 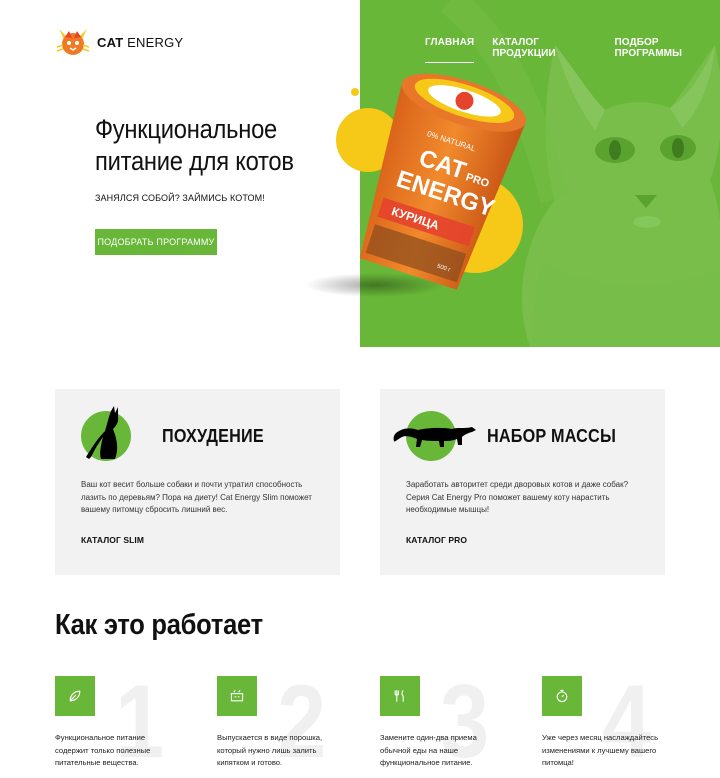 What do you see at coordinates (436, 540) in the screenshot?
I see `catalog-pro-link: КАТАЛОГ PRO` at bounding box center [436, 540].